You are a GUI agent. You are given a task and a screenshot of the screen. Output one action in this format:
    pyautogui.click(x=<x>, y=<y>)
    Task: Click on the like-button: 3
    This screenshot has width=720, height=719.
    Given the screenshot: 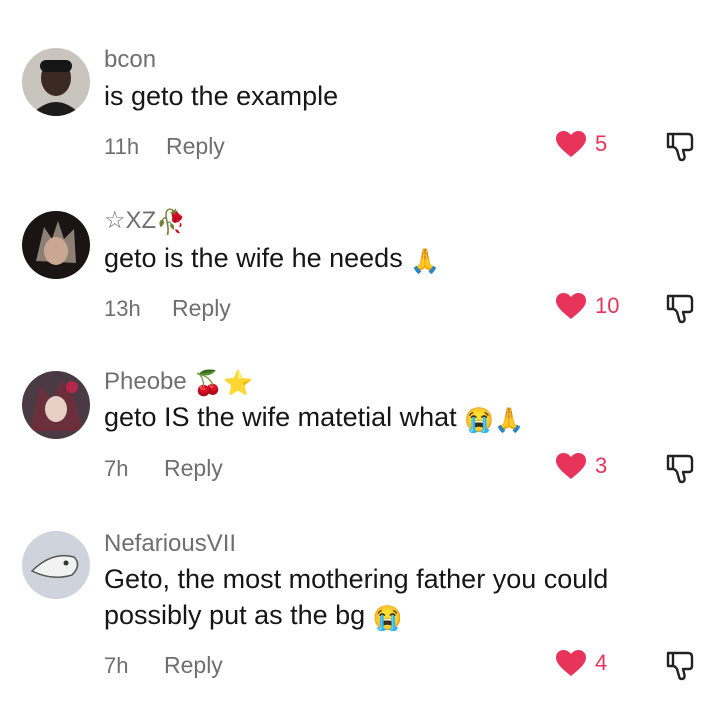 What is the action you would take?
    pyautogui.click(x=581, y=466)
    